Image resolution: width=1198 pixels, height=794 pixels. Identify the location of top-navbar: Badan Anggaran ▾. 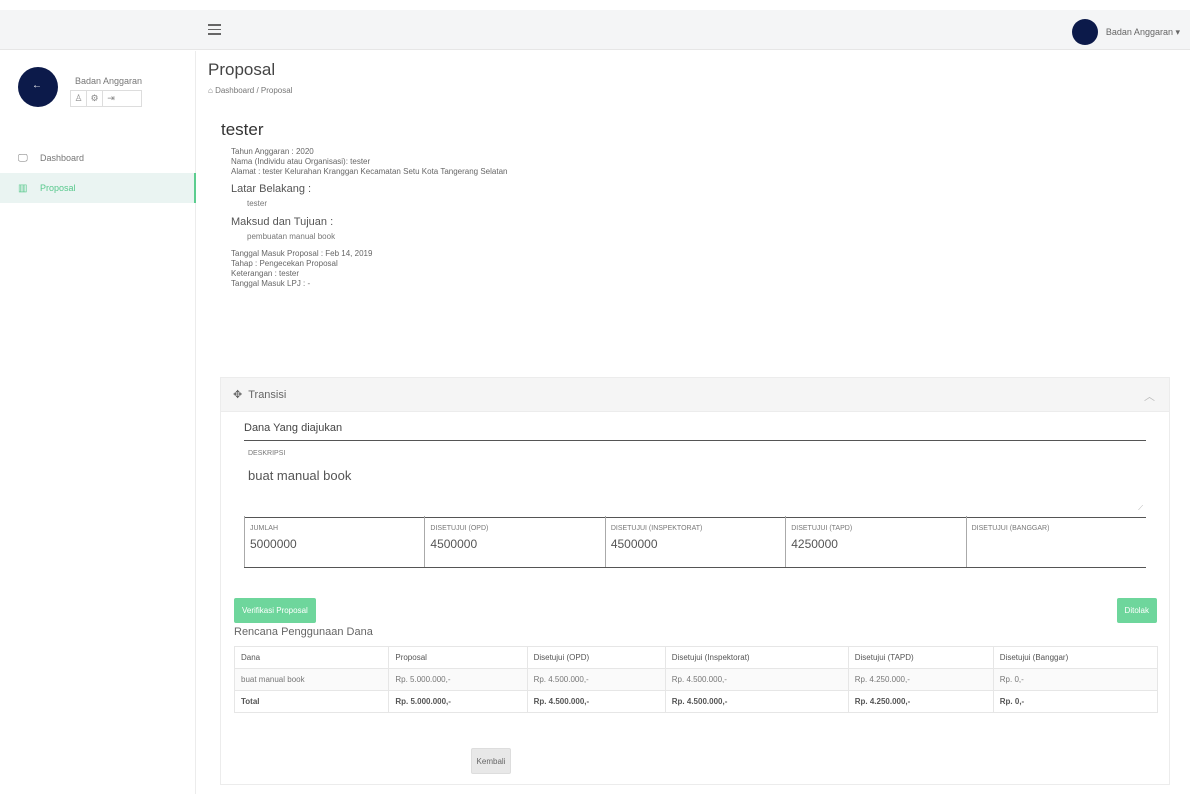
(595, 30).